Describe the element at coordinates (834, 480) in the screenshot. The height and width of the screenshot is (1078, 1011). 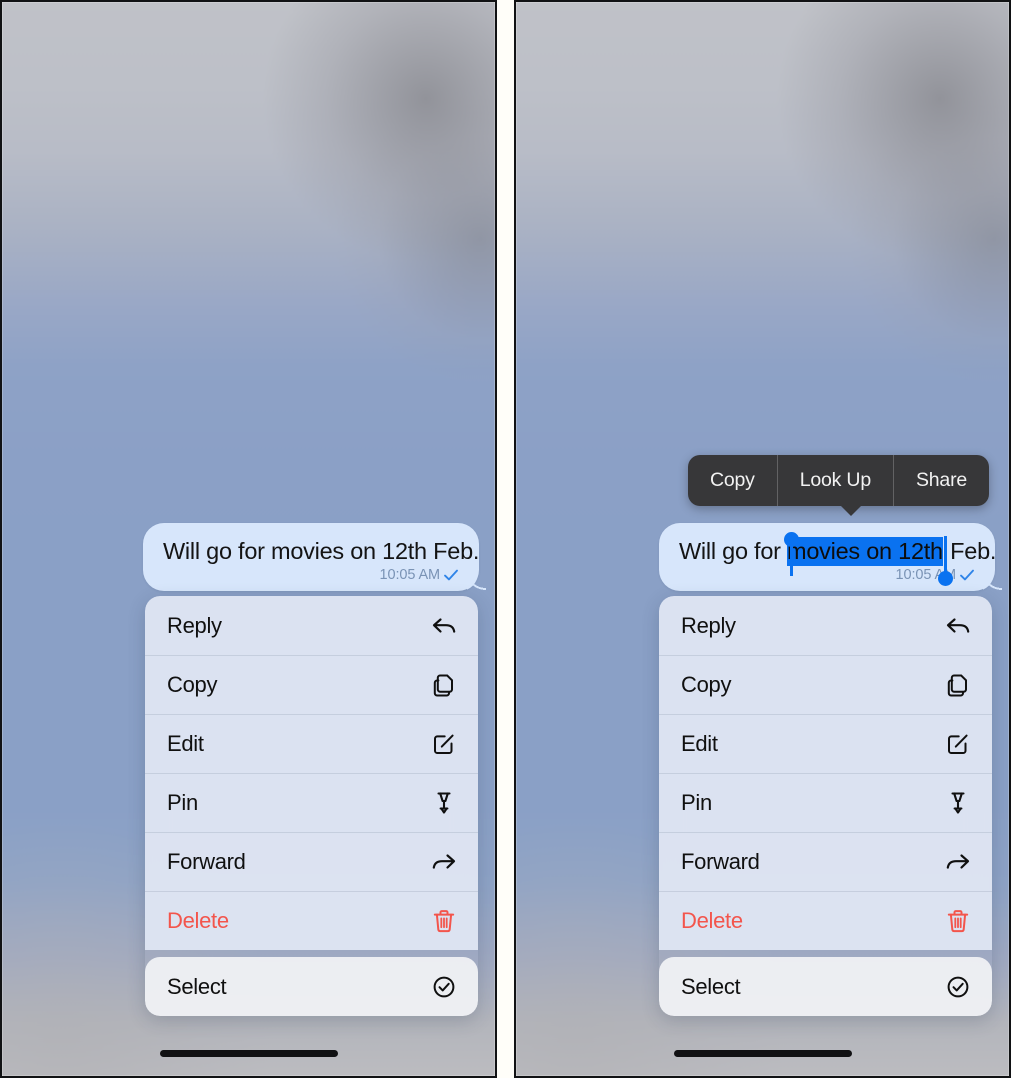
I see `edit-menu-item-look-up: Look Up` at that location.